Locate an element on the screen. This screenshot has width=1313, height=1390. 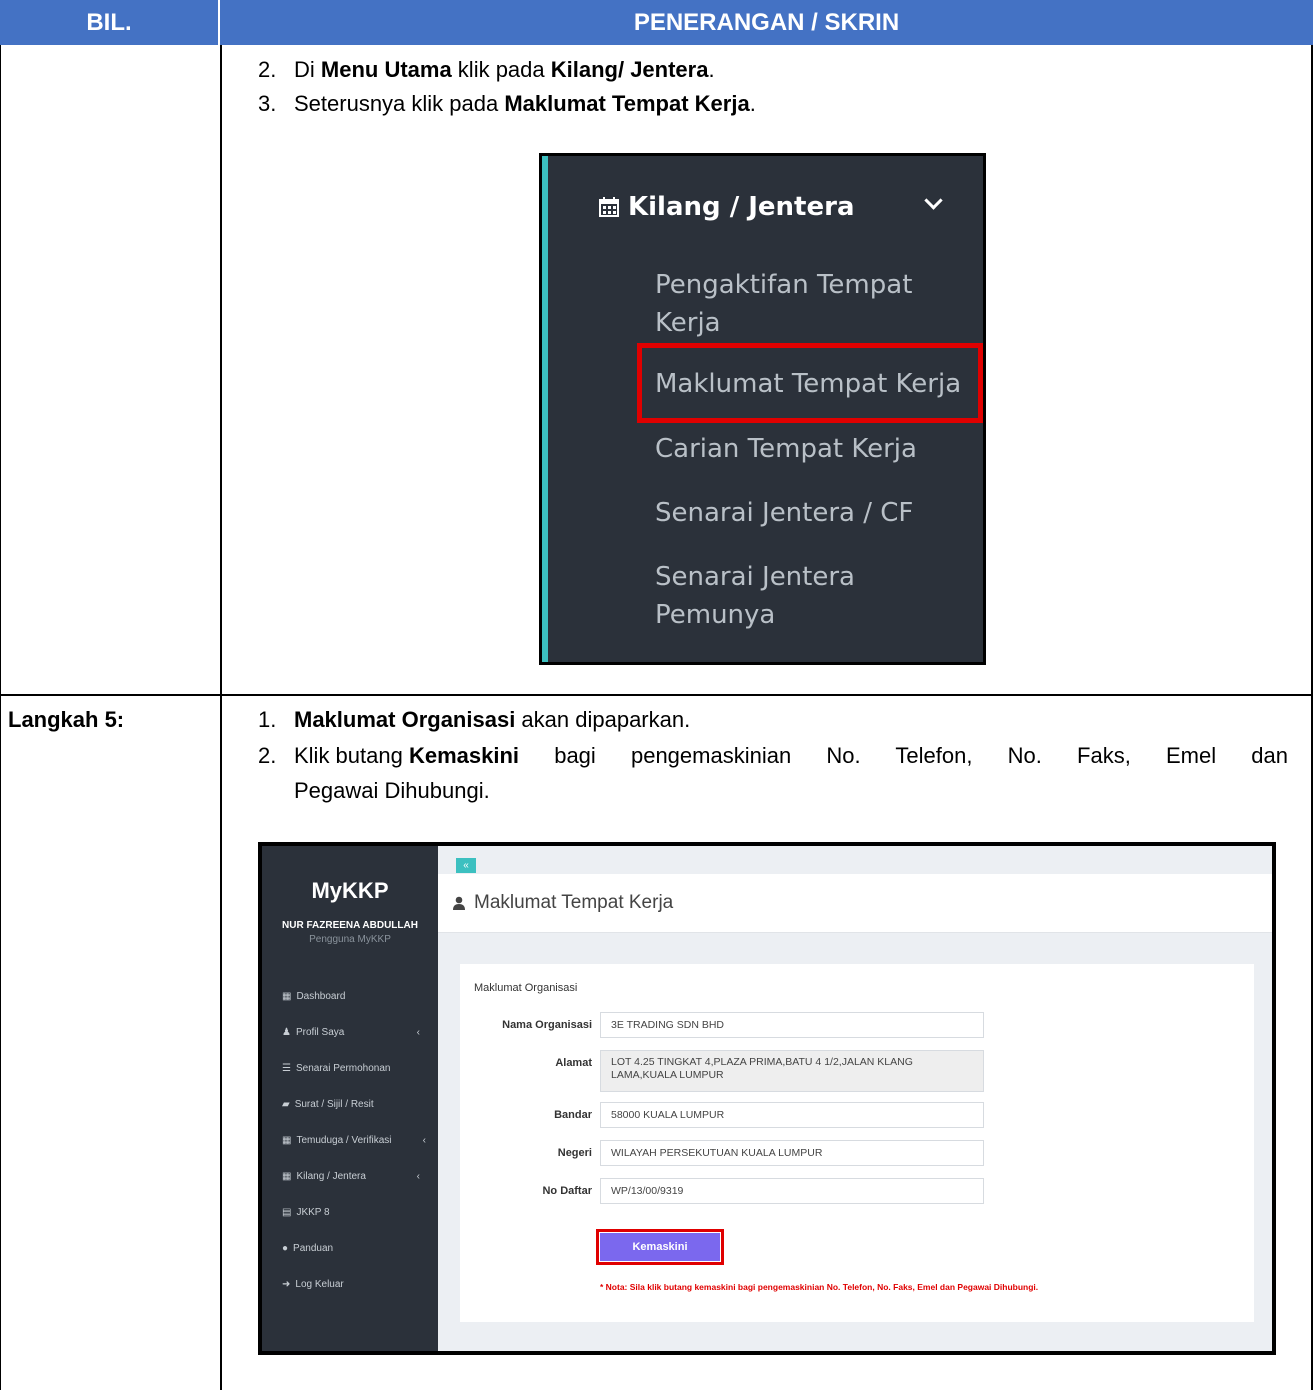
user-name: NUR FAZREENA ABDULLAH is located at coordinates (350, 925).